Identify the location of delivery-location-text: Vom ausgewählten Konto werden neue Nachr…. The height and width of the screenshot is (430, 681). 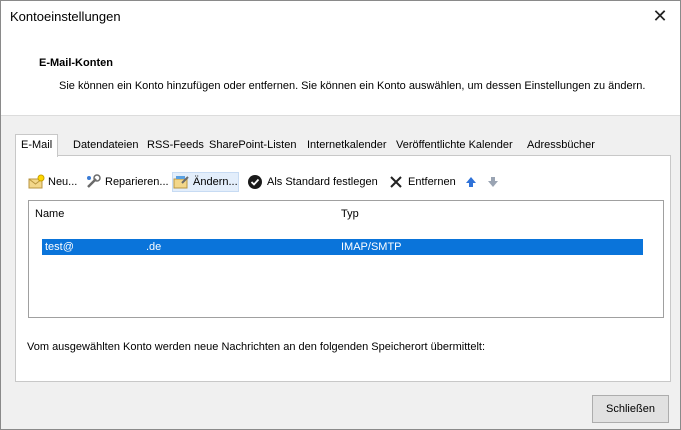
(256, 347).